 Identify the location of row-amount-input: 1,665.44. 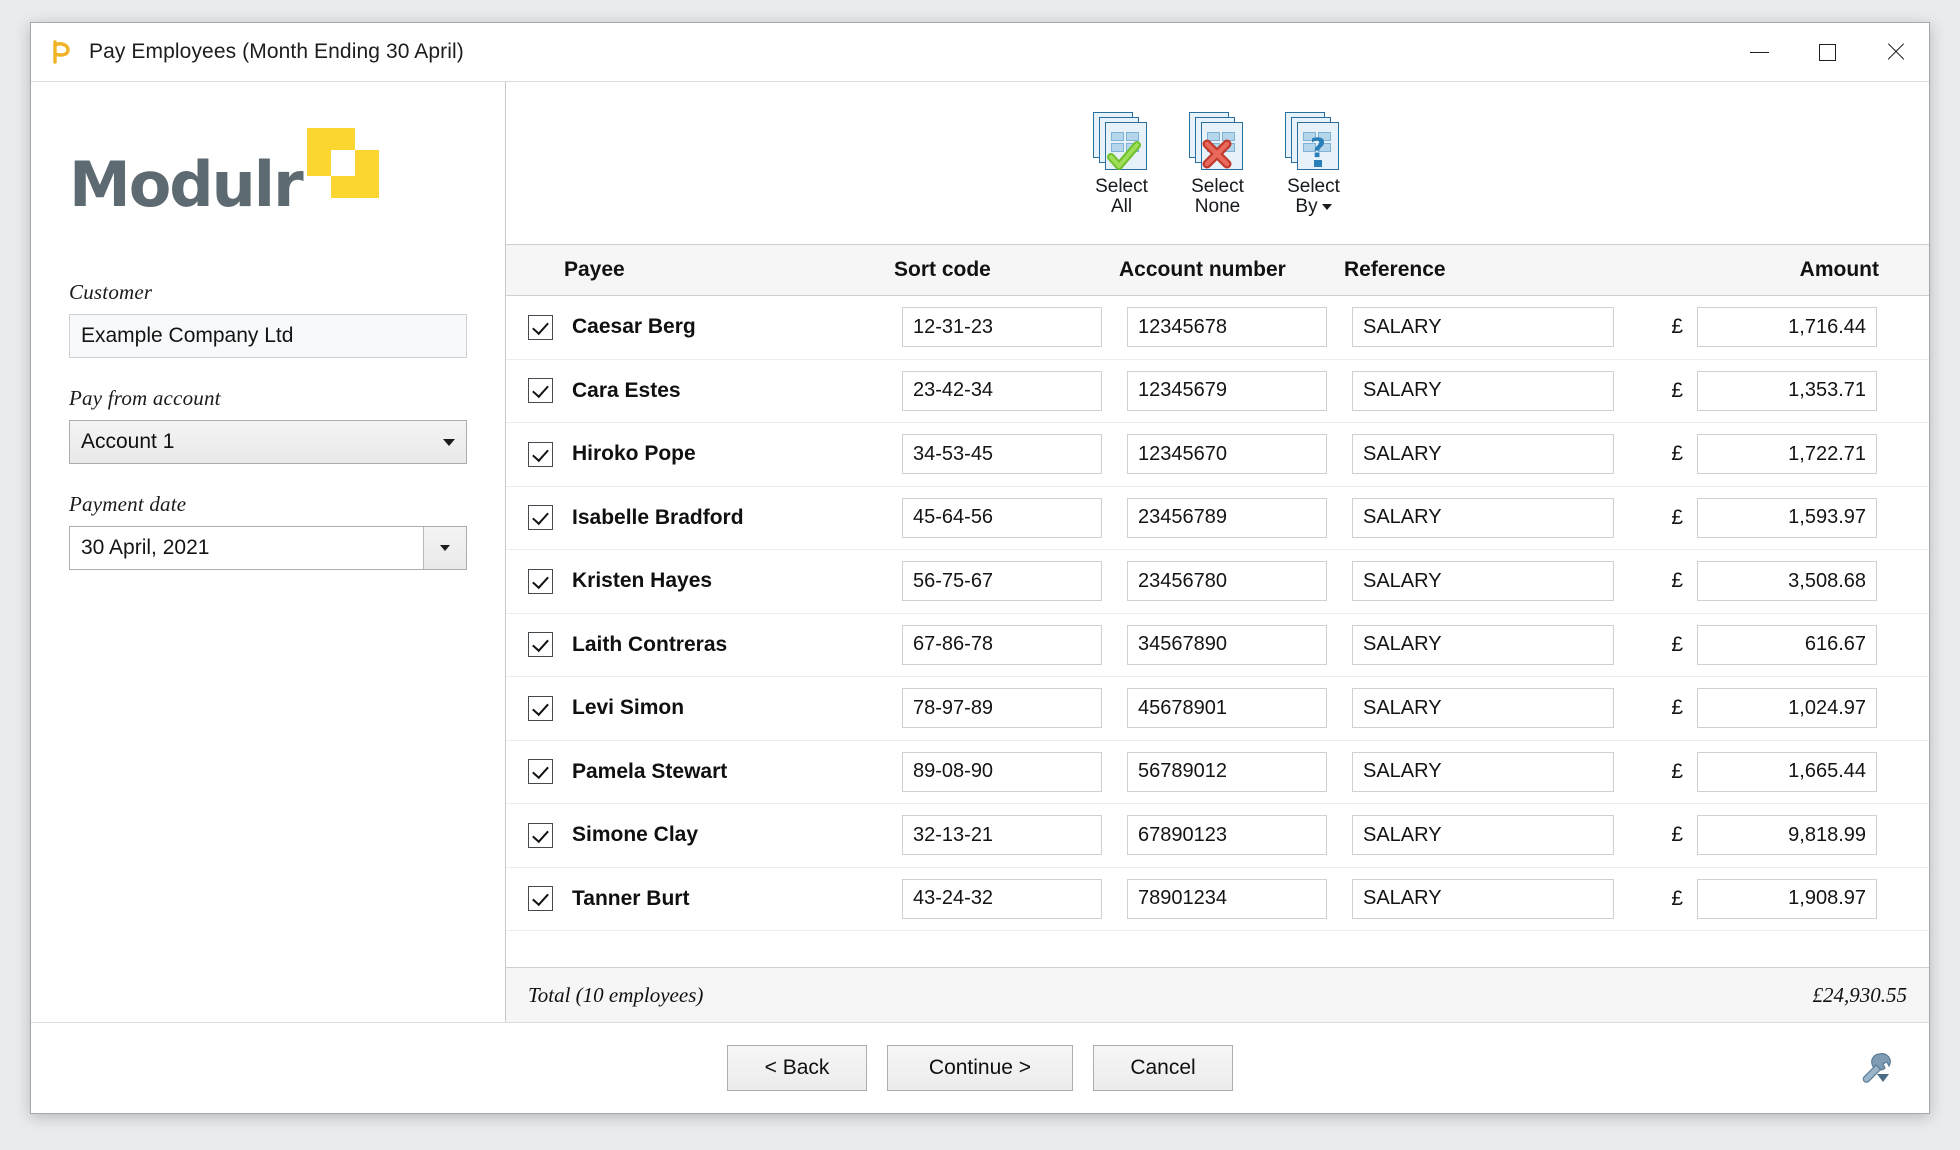
(1787, 771).